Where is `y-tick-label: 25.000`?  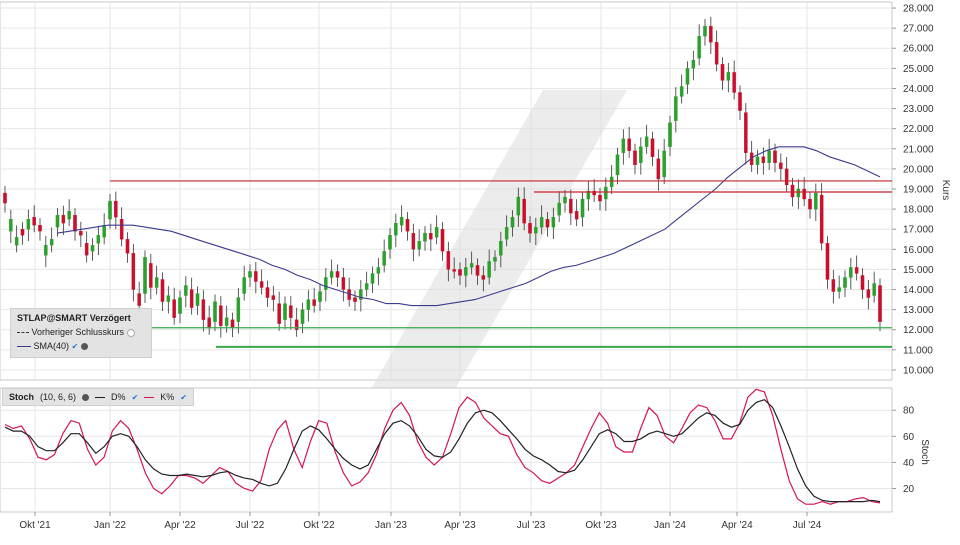 y-tick-label: 25.000 is located at coordinates (918, 69).